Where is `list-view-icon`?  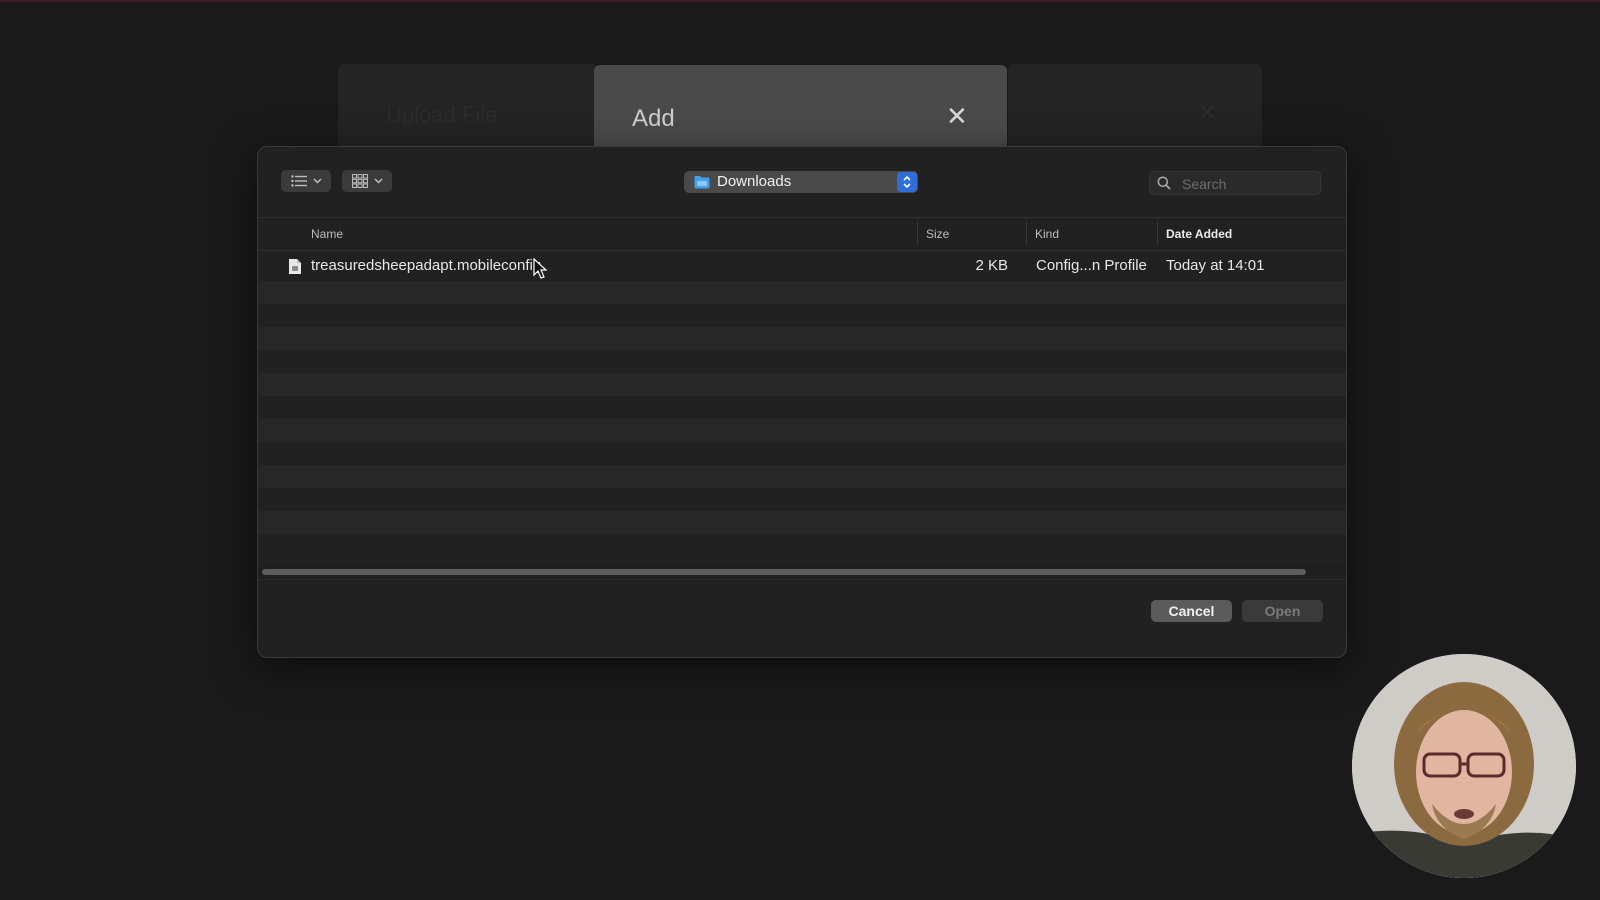 list-view-icon is located at coordinates (298, 181).